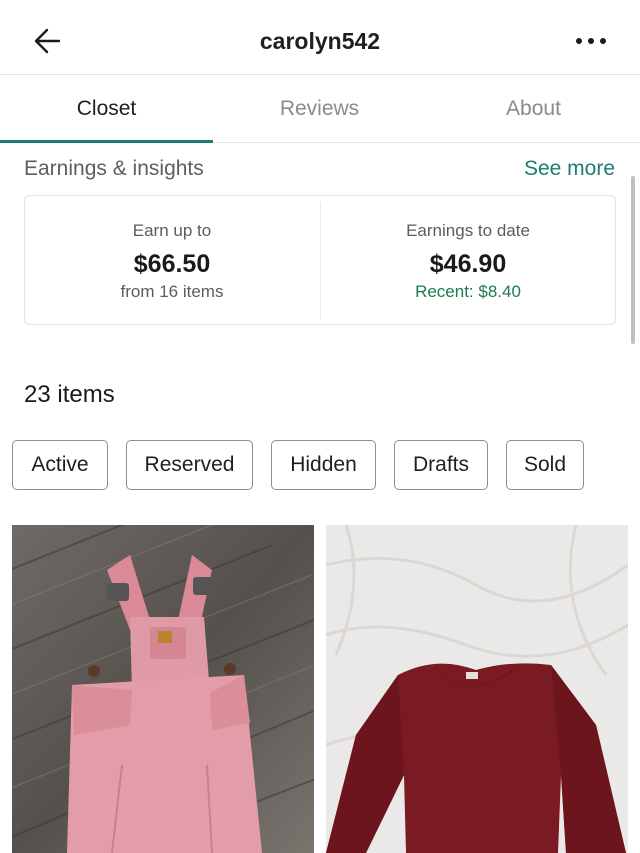 The width and height of the screenshot is (640, 853). Describe the element at coordinates (320, 41) in the screenshot. I see `page-title: carolyn542` at that location.